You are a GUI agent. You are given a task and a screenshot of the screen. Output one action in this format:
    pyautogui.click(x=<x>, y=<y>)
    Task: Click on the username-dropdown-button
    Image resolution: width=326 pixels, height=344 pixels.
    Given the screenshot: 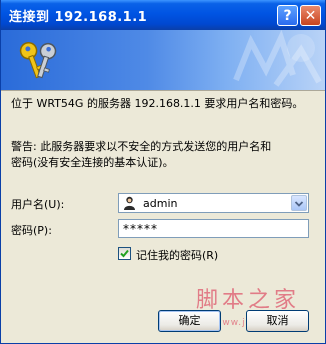 What is the action you would take?
    pyautogui.click(x=299, y=203)
    